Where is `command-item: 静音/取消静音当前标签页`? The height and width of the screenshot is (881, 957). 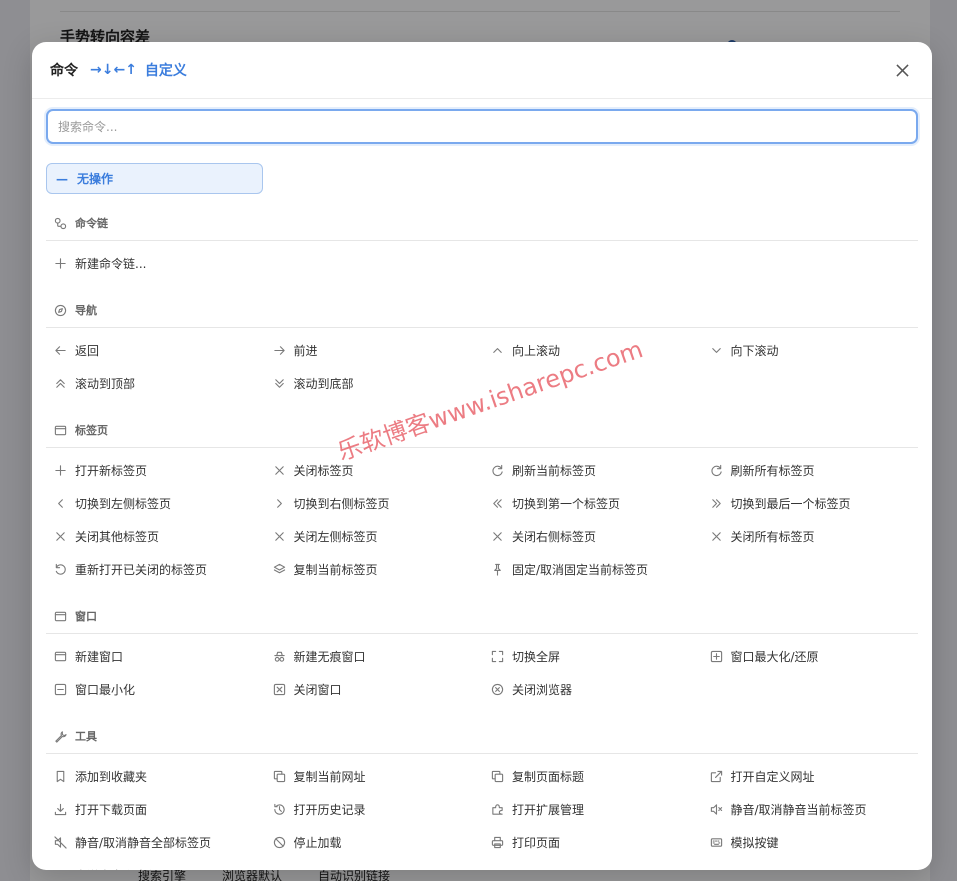 command-item: 静音/取消静音当前标签页 is located at coordinates (811, 809).